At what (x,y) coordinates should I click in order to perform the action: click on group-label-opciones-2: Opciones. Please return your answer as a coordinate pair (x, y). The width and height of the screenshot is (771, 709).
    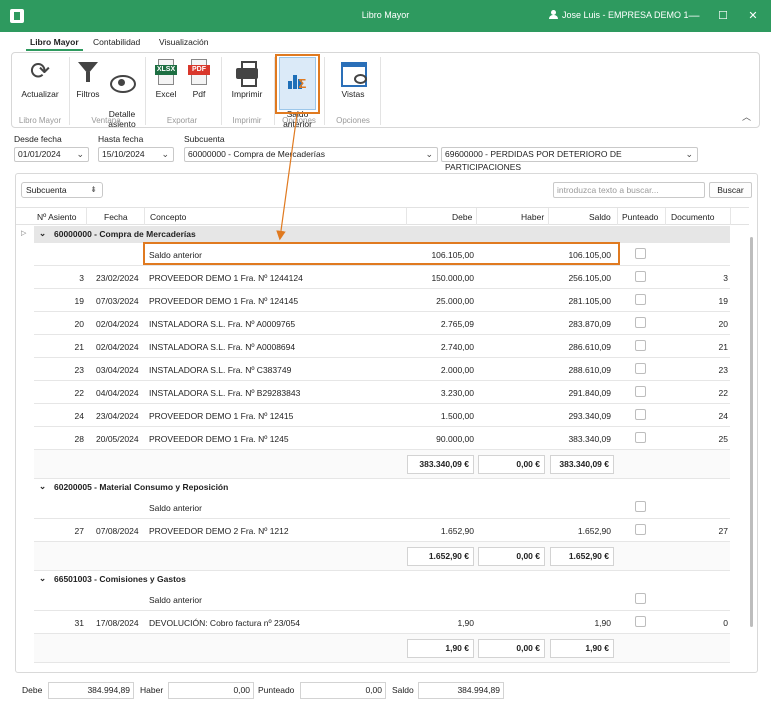
    Looking at the image, I should click on (353, 120).